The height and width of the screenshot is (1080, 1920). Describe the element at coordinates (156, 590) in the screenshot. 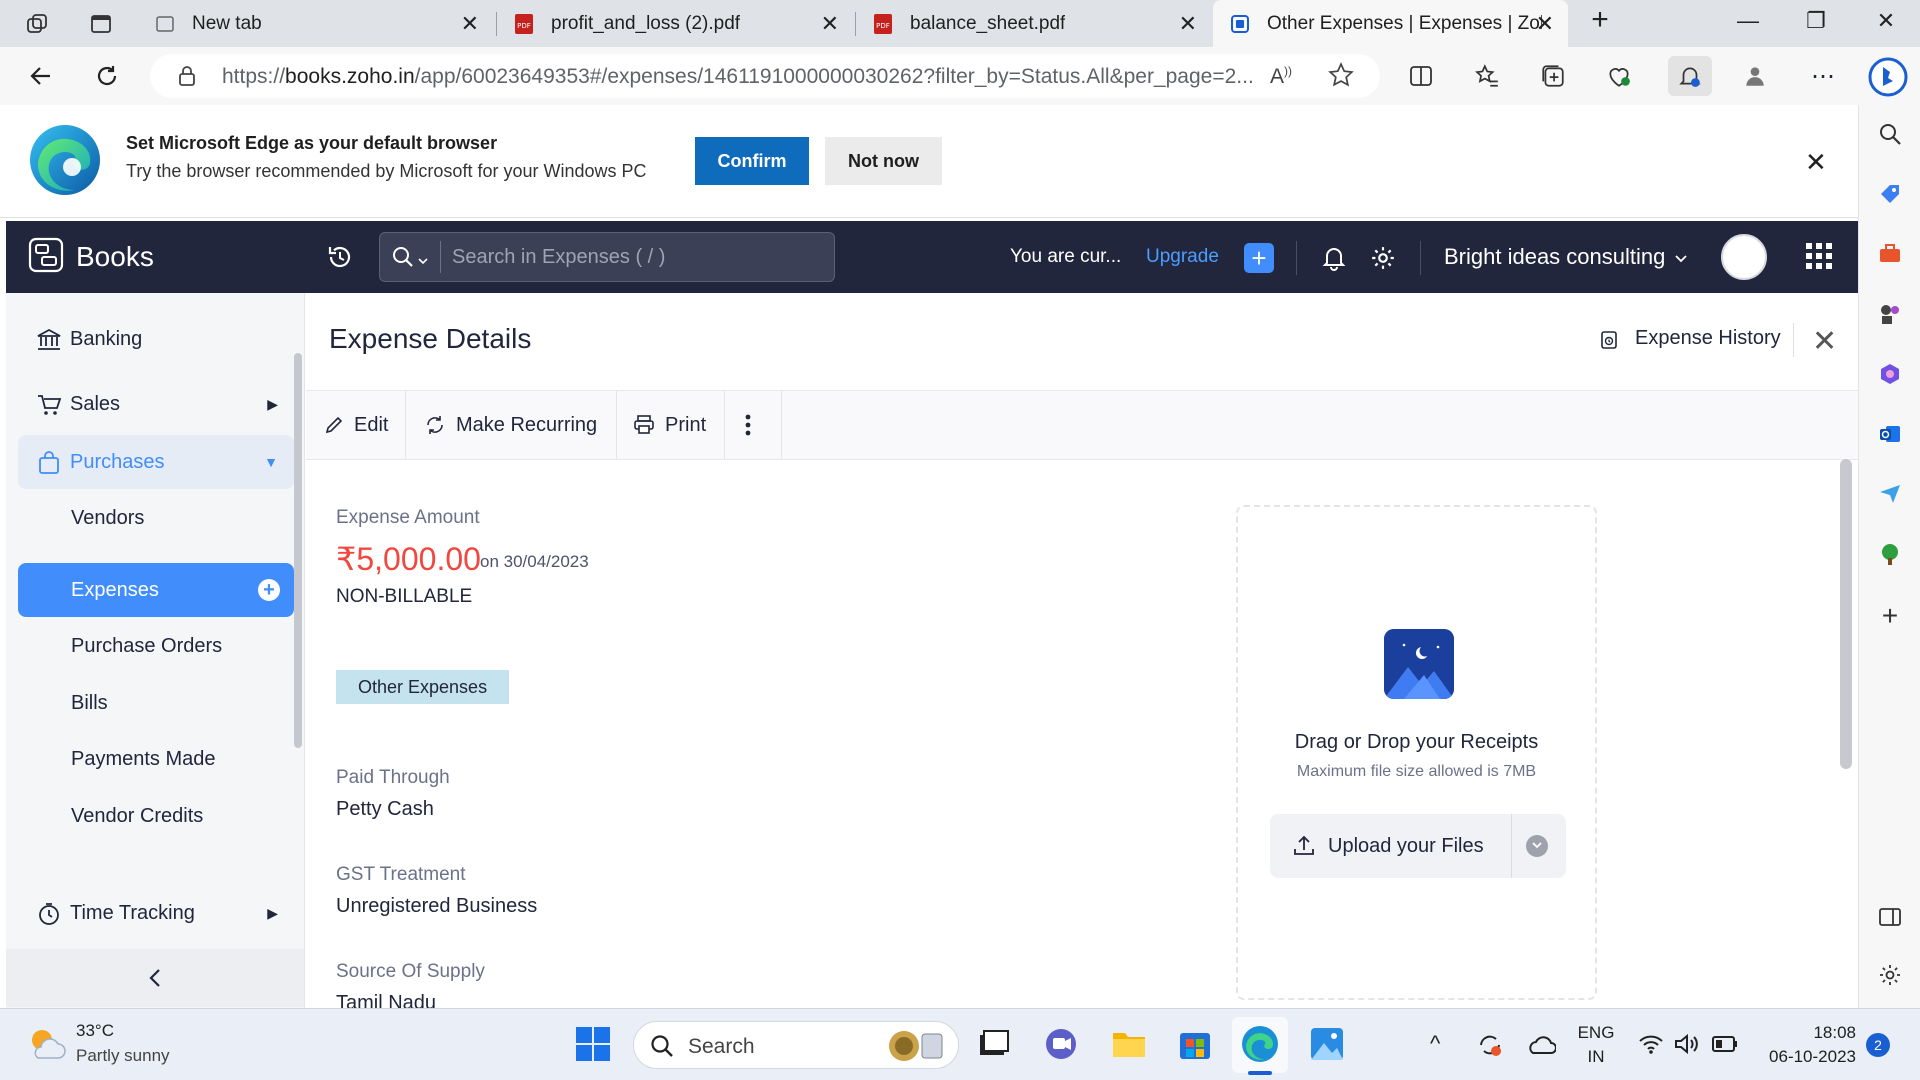

I see `sidebar-item-expenses: Expenses +` at that location.